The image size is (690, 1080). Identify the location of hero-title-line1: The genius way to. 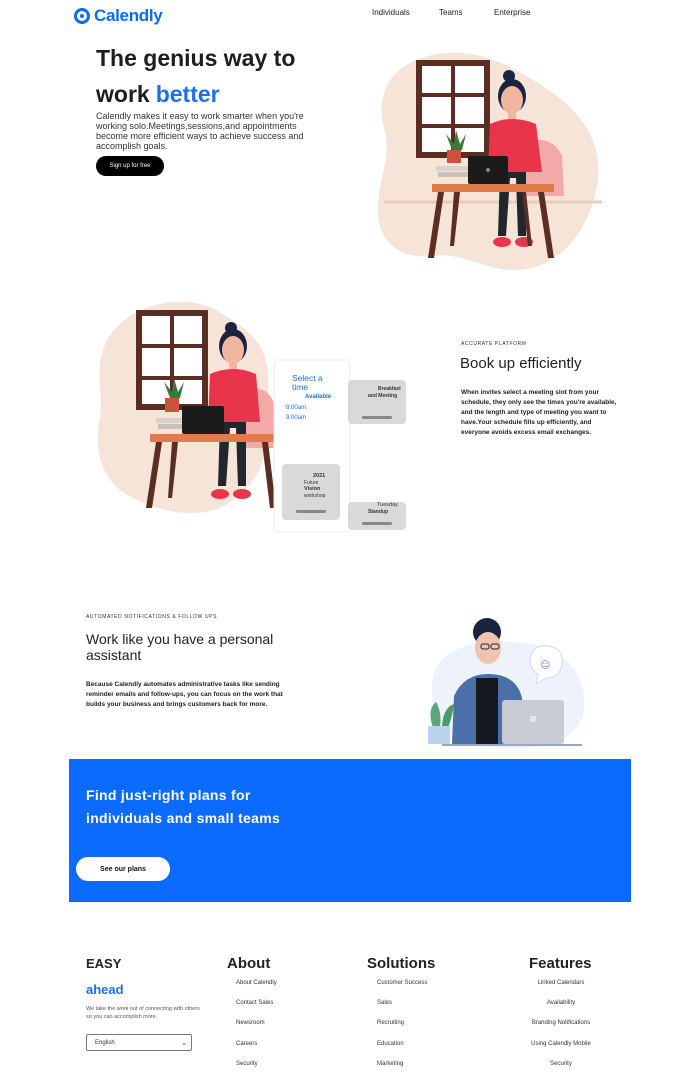
(196, 58).